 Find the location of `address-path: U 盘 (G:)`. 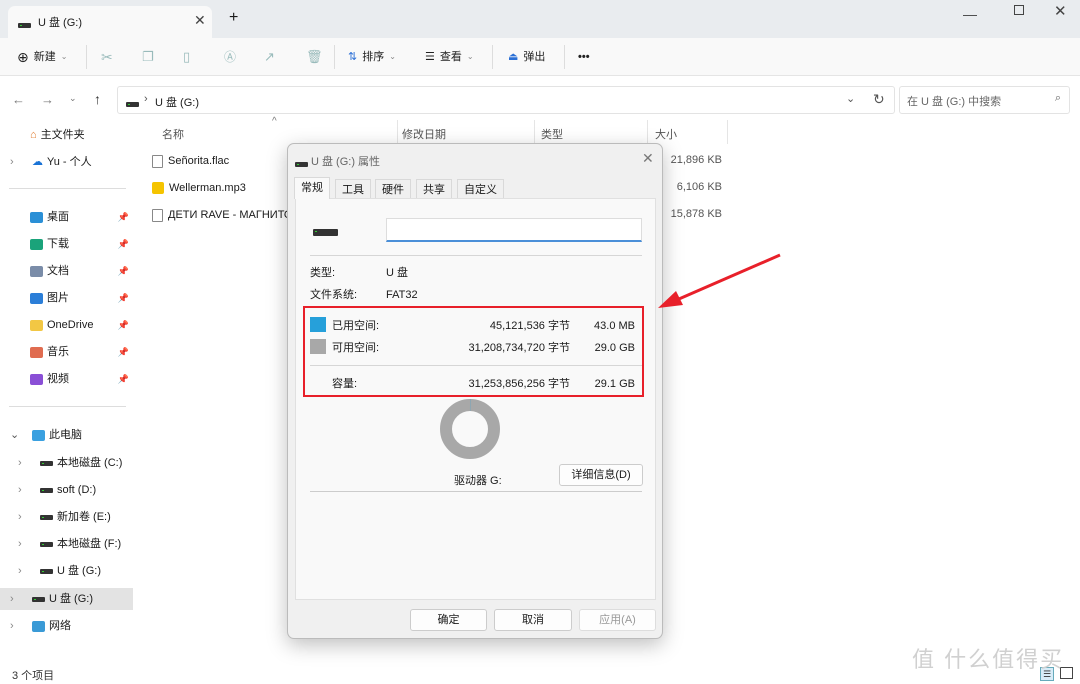

address-path: U 盘 (G:) is located at coordinates (177, 103).